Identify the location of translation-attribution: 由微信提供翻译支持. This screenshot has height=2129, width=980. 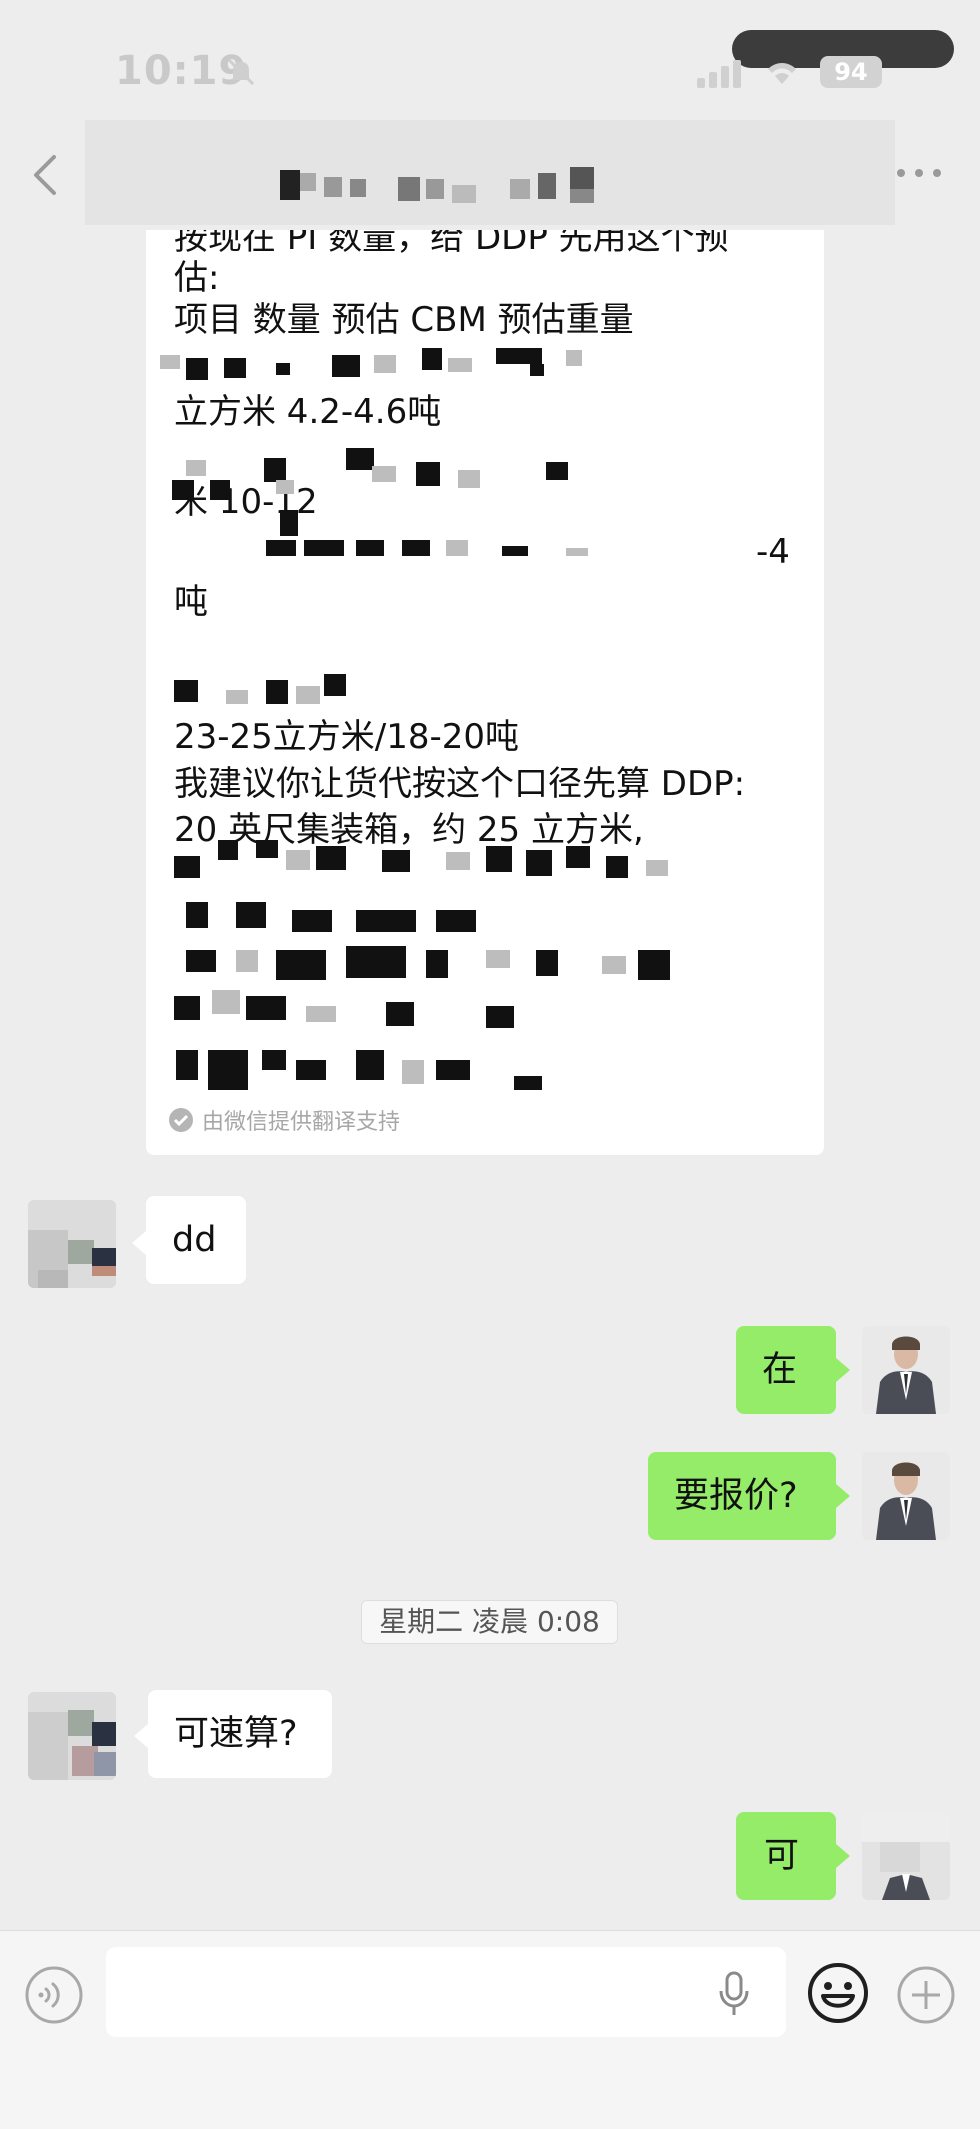
(284, 1120).